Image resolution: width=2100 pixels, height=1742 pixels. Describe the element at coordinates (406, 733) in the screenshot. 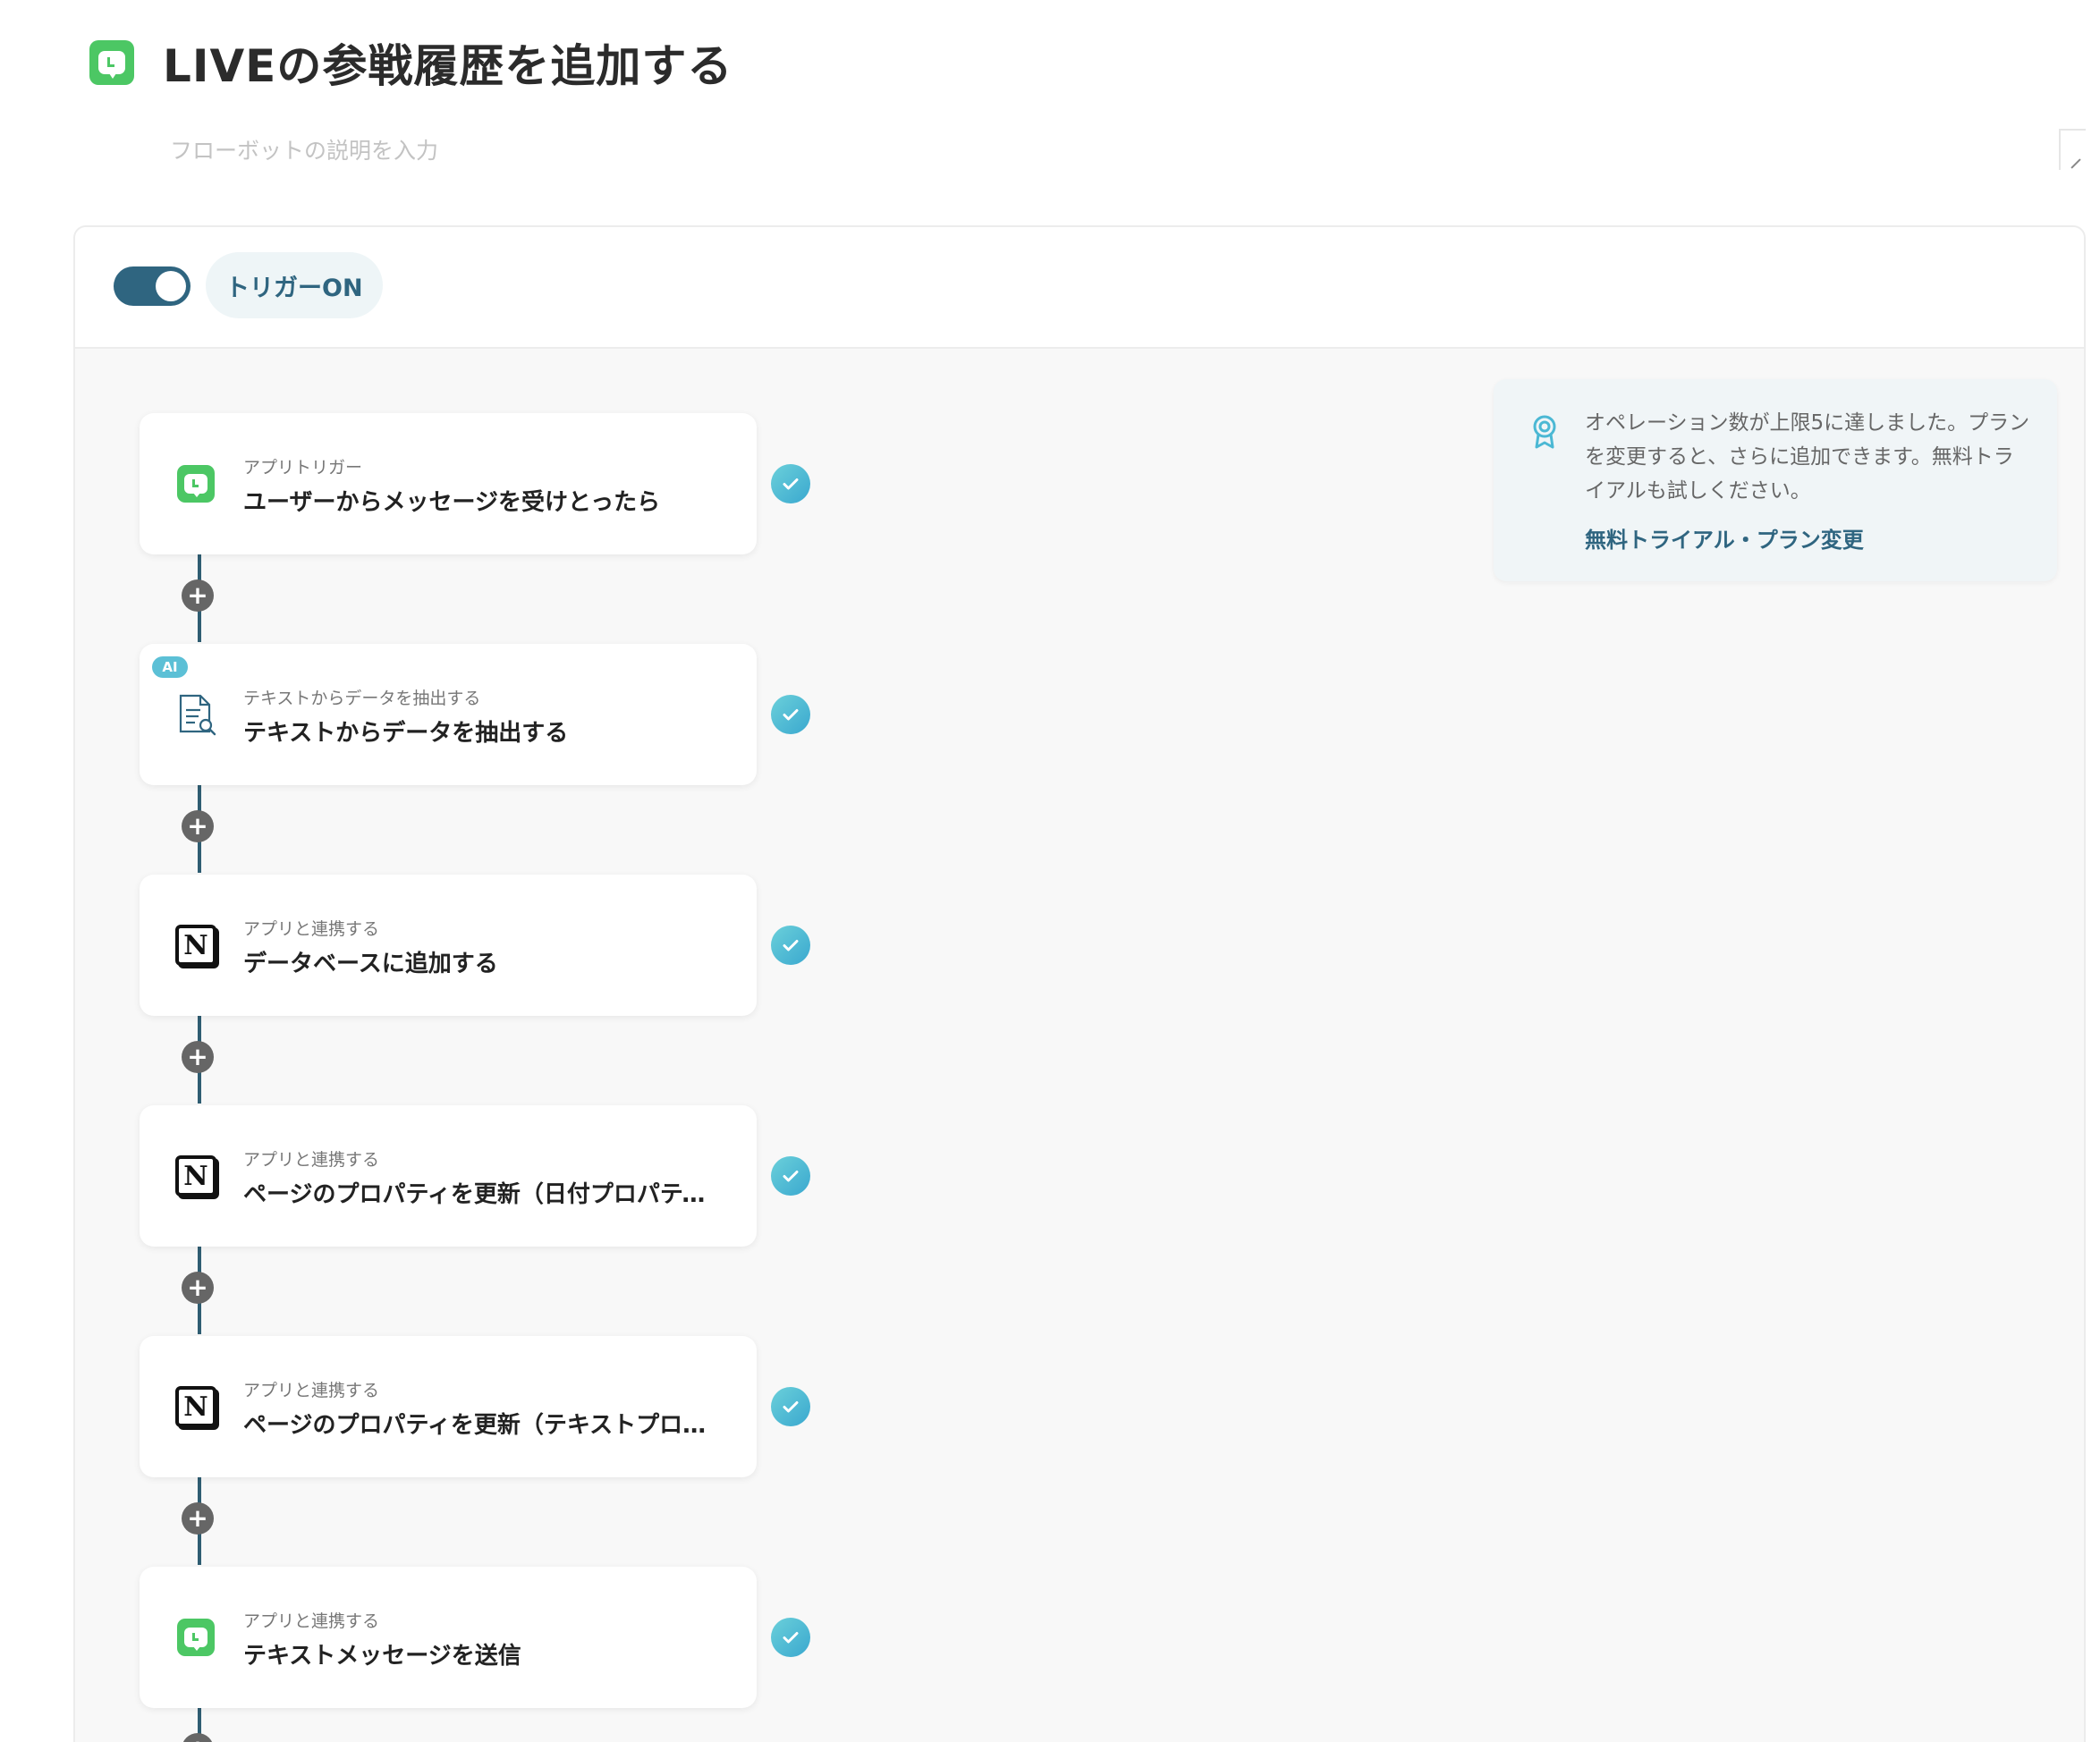

I see `step-title: テキストからデータを抽出する` at that location.